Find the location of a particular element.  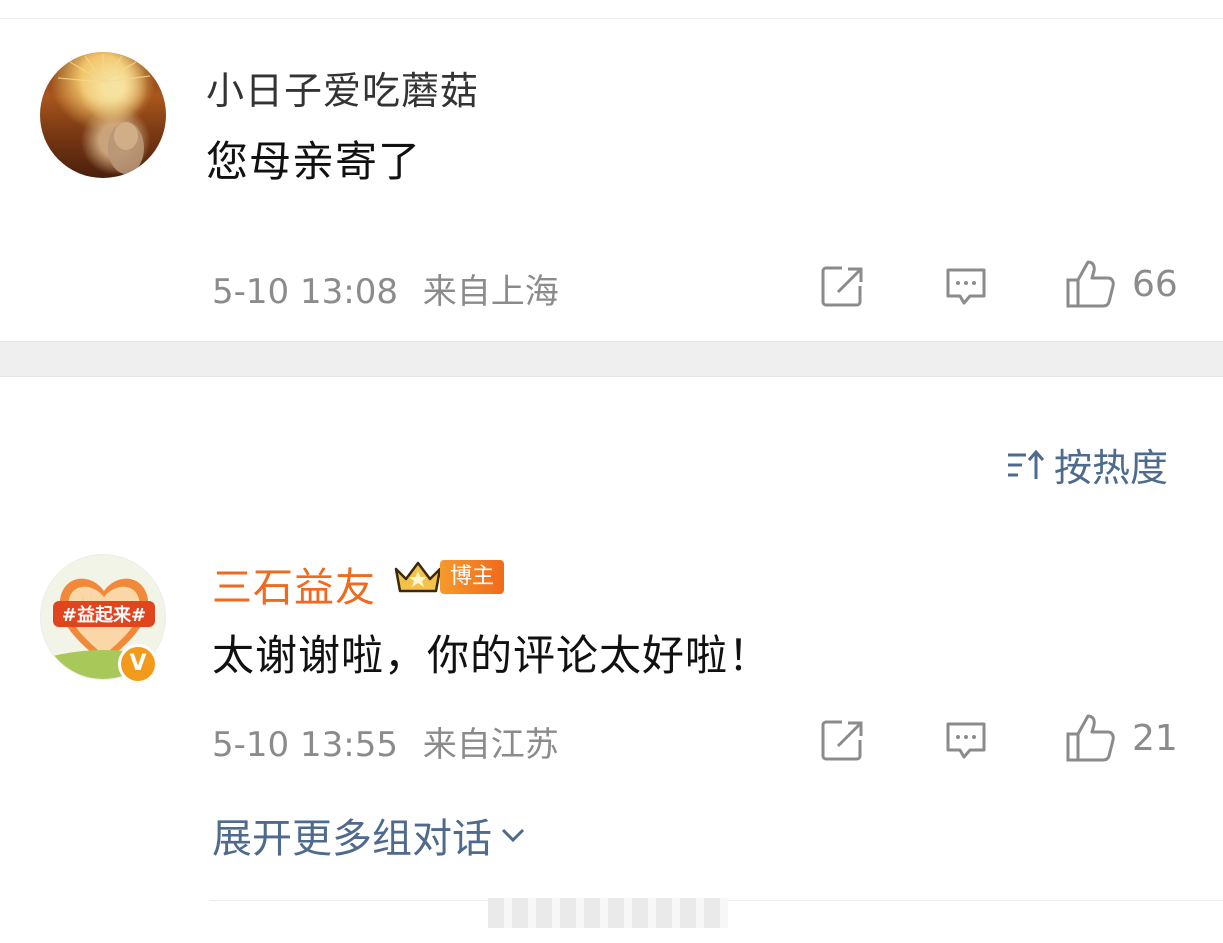

watermark-strip is located at coordinates (608, 913).